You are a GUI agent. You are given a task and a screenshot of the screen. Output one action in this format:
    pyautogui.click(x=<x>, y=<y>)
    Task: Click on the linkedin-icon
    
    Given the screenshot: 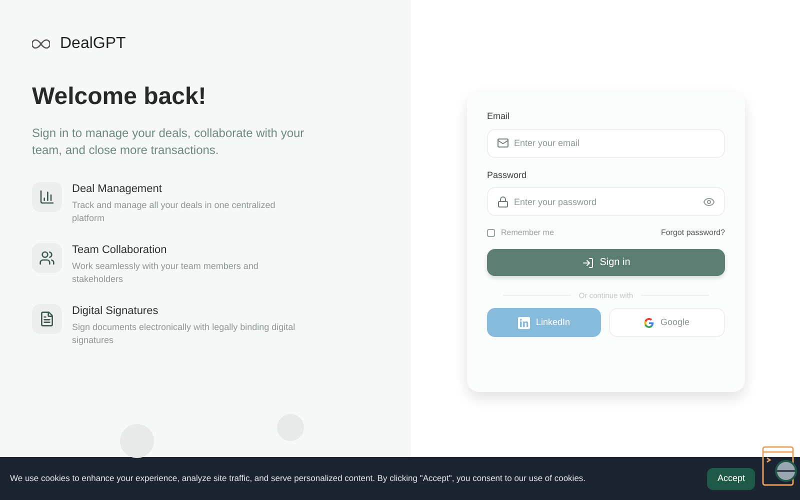 What is the action you would take?
    pyautogui.click(x=524, y=322)
    